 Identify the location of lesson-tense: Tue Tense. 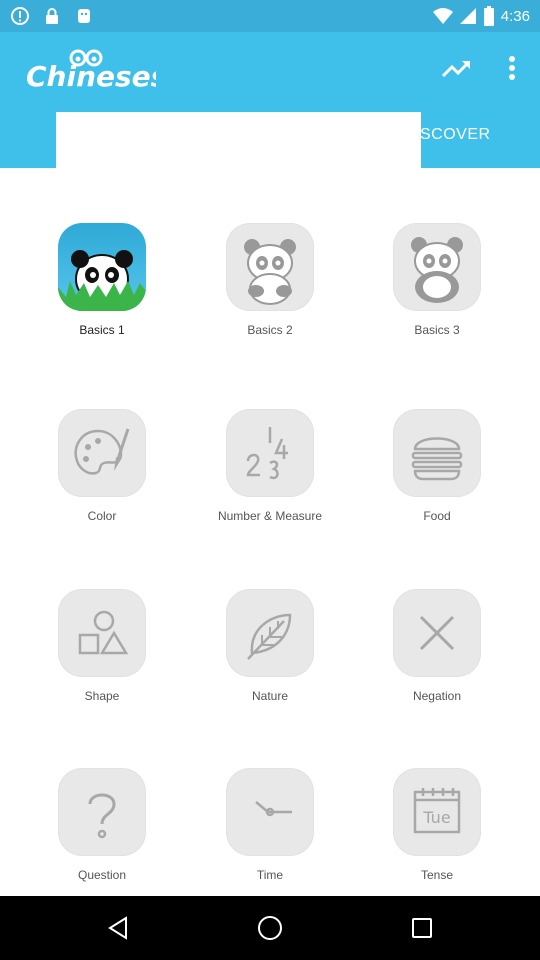
(437, 825).